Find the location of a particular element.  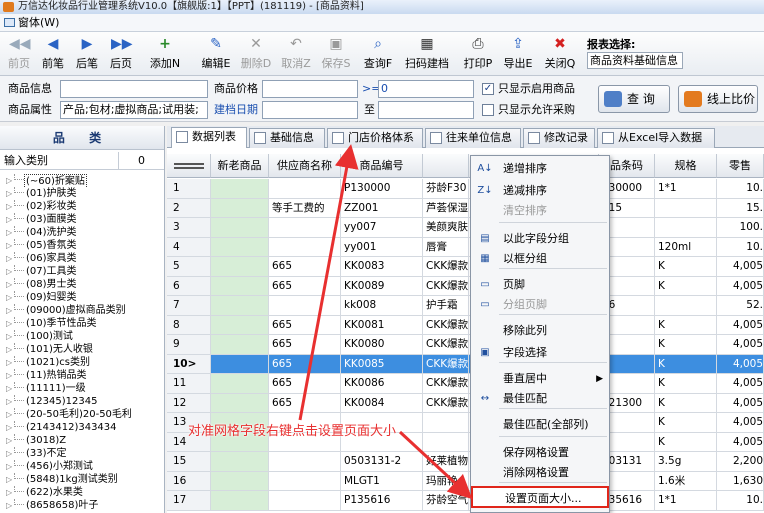

arrow-to-column-header is located at coordinates (328, 282).